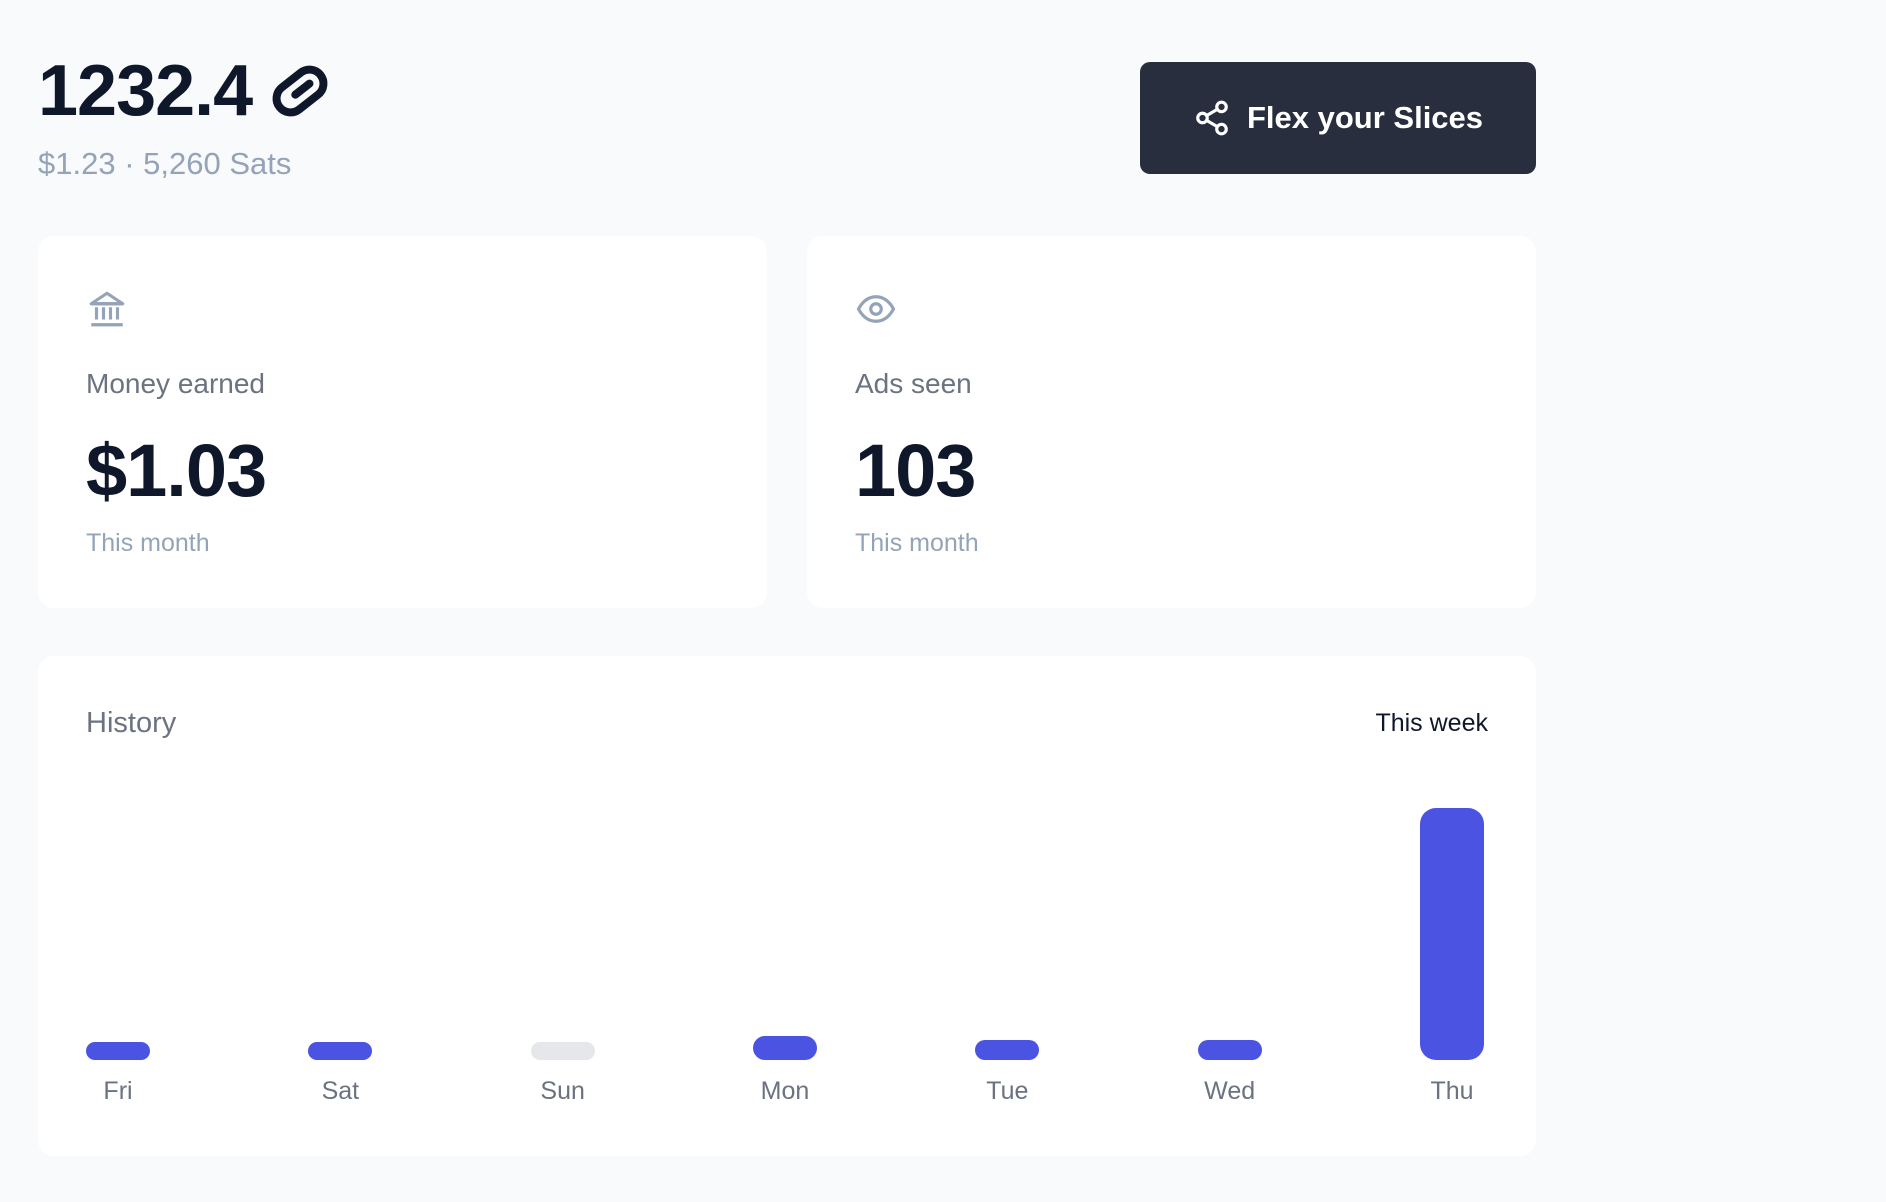 This screenshot has width=1886, height=1202. Describe the element at coordinates (1007, 1091) in the screenshot. I see `history-label-tue: Tue` at that location.